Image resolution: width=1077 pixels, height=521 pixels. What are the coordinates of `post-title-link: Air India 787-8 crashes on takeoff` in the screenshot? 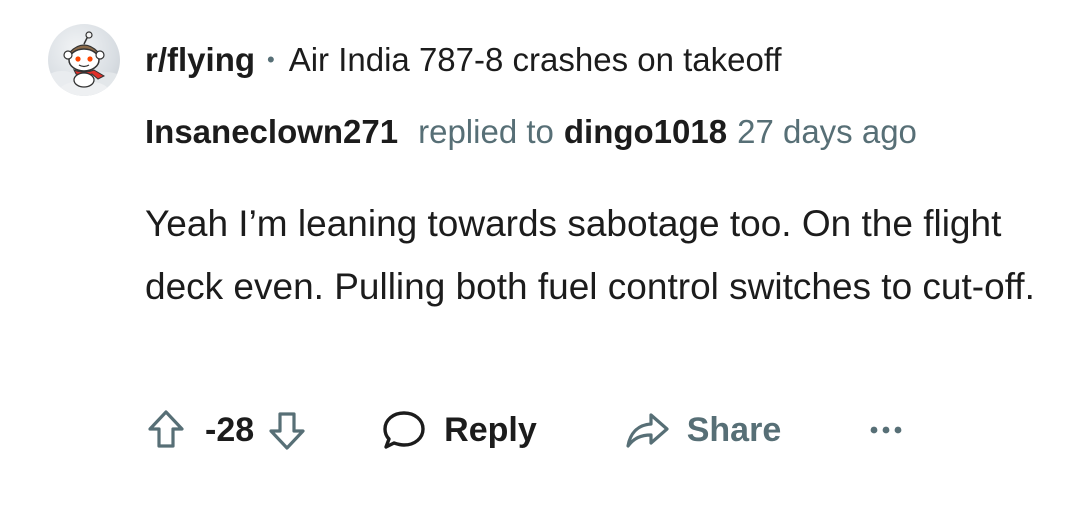 It's located at (535, 60).